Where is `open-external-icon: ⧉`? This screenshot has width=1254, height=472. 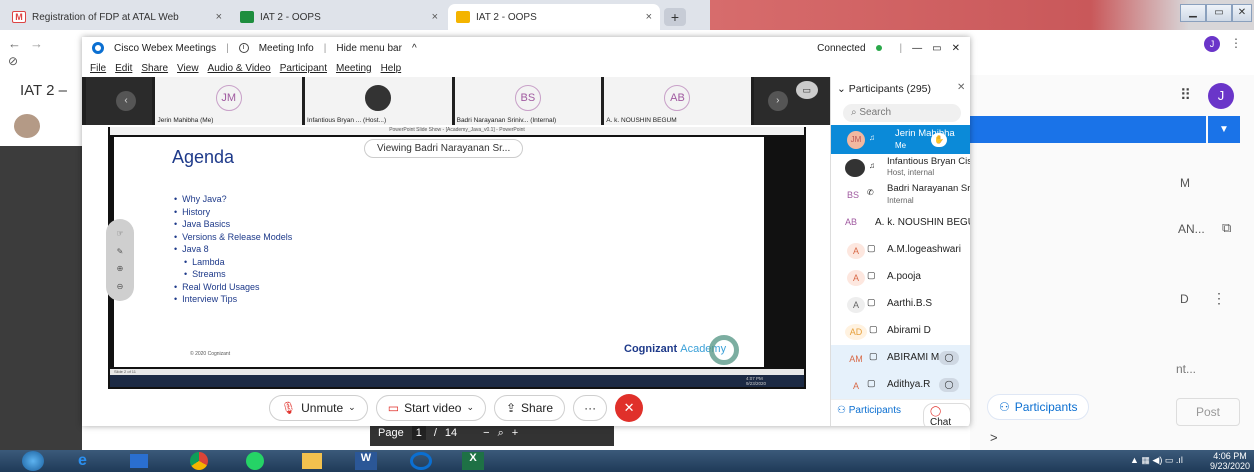 open-external-icon: ⧉ is located at coordinates (1226, 228).